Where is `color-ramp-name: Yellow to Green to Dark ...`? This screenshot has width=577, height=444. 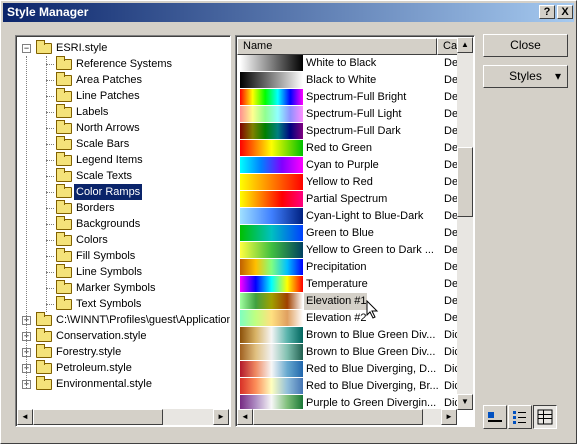 color-ramp-name: Yellow to Green to Dark ... is located at coordinates (370, 250).